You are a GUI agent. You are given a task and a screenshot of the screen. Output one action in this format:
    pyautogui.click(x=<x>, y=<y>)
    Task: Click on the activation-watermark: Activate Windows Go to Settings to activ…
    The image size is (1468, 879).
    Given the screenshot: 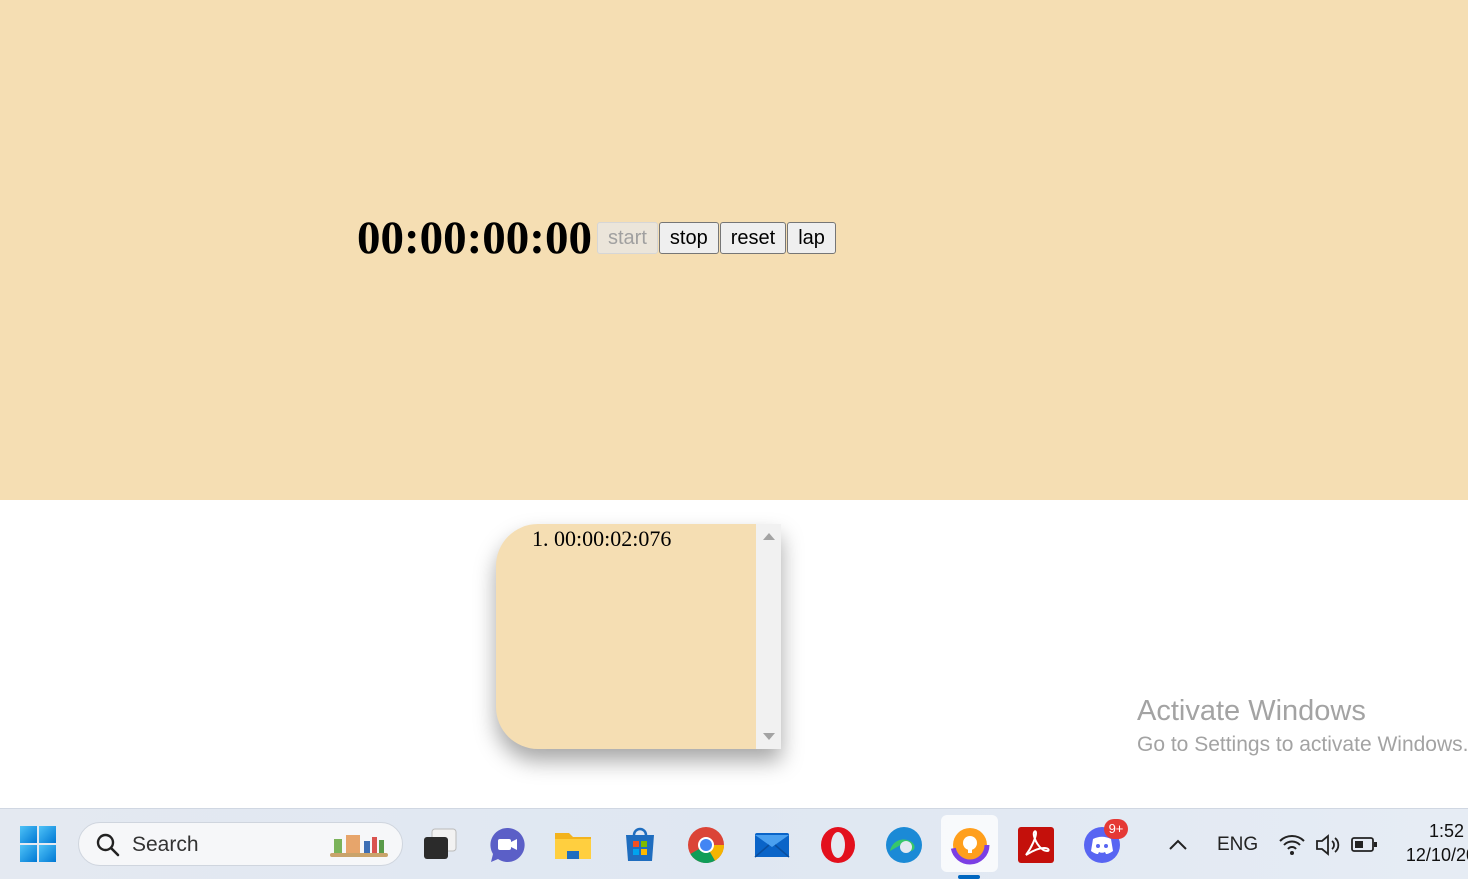 What is the action you would take?
    pyautogui.click(x=1302, y=726)
    